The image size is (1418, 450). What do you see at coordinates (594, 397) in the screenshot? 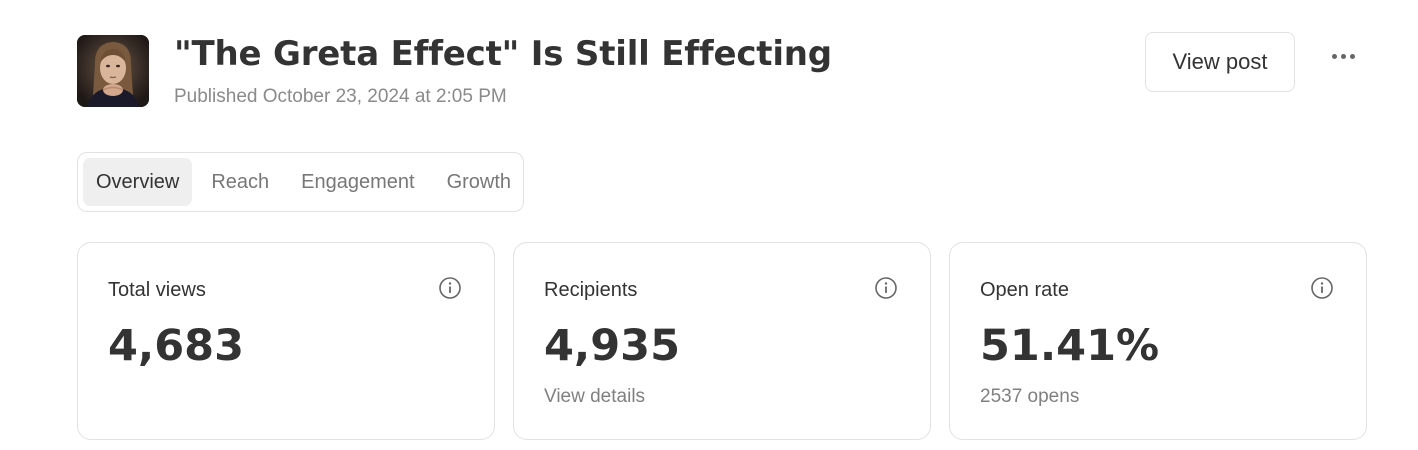
I see `view-details-link: View details` at bounding box center [594, 397].